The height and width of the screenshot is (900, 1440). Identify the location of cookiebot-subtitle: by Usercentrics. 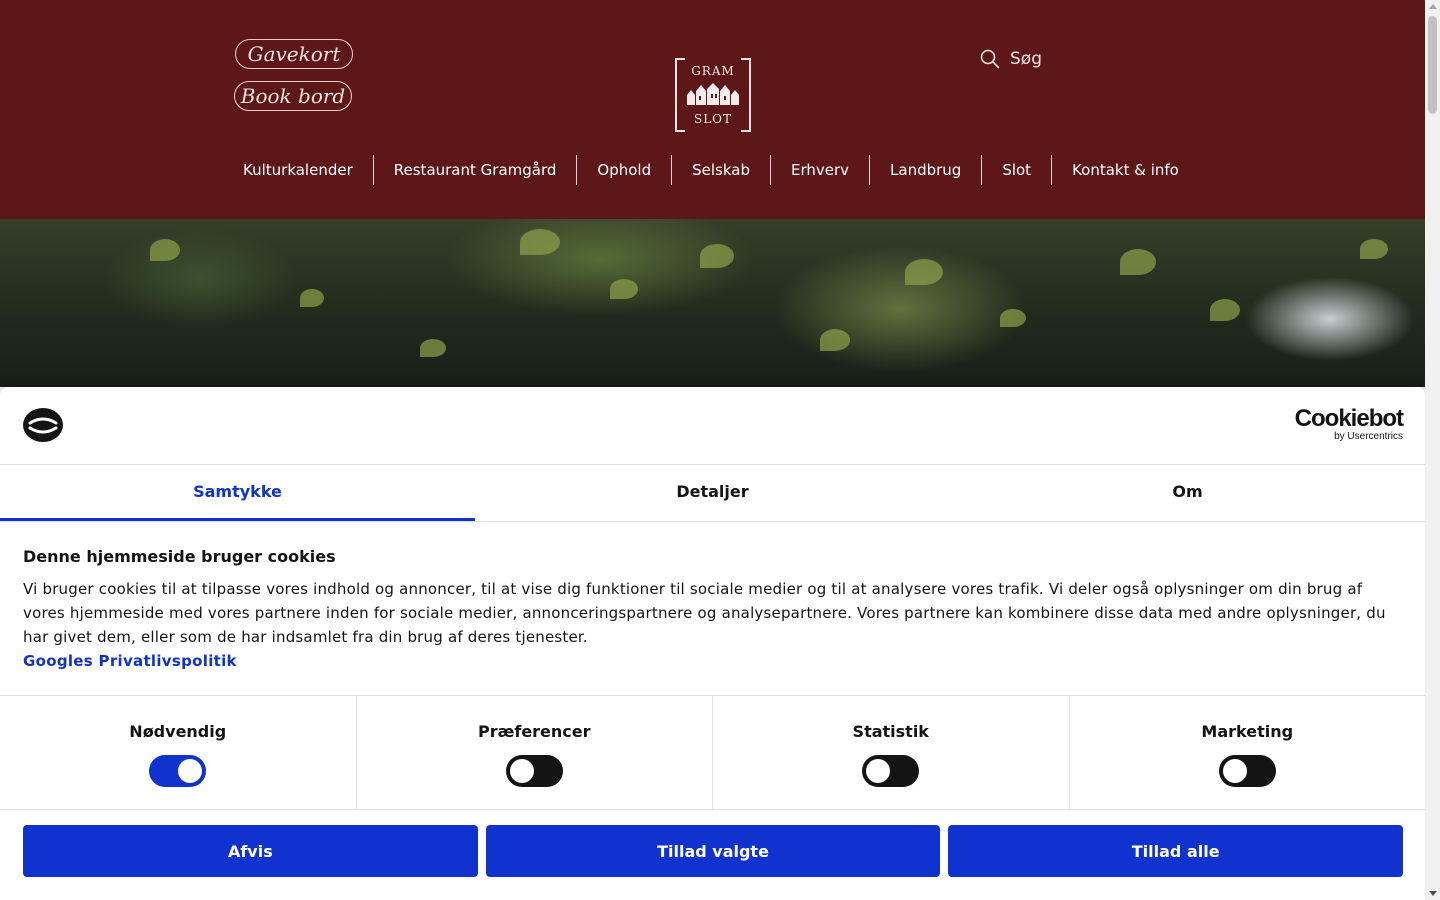
(1368, 436).